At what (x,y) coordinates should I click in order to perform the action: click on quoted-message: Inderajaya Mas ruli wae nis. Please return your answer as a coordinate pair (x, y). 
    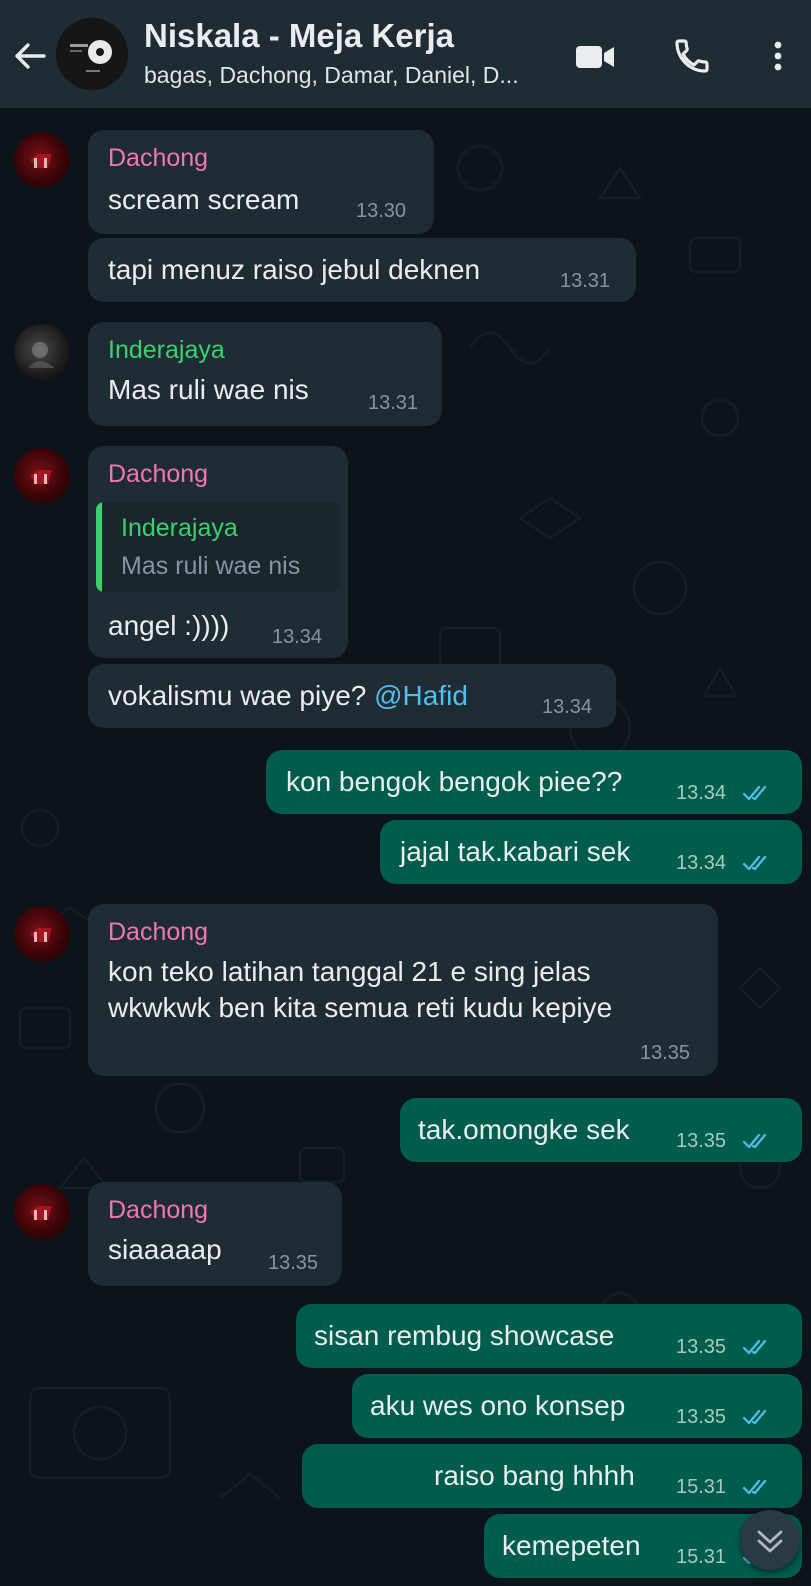
    Looking at the image, I should click on (218, 547).